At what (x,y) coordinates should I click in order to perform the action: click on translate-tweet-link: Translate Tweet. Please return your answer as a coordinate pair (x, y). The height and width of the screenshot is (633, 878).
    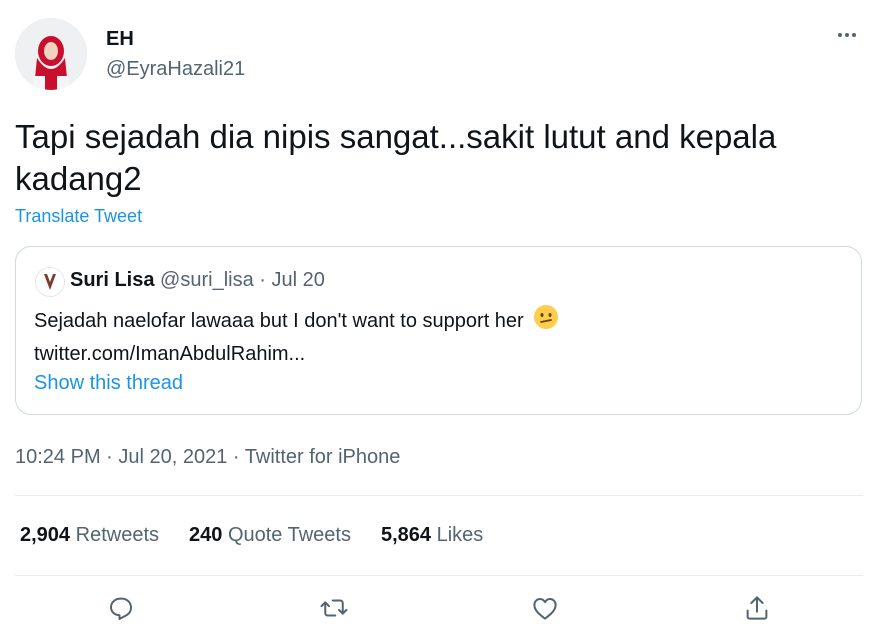
    Looking at the image, I should click on (78, 216).